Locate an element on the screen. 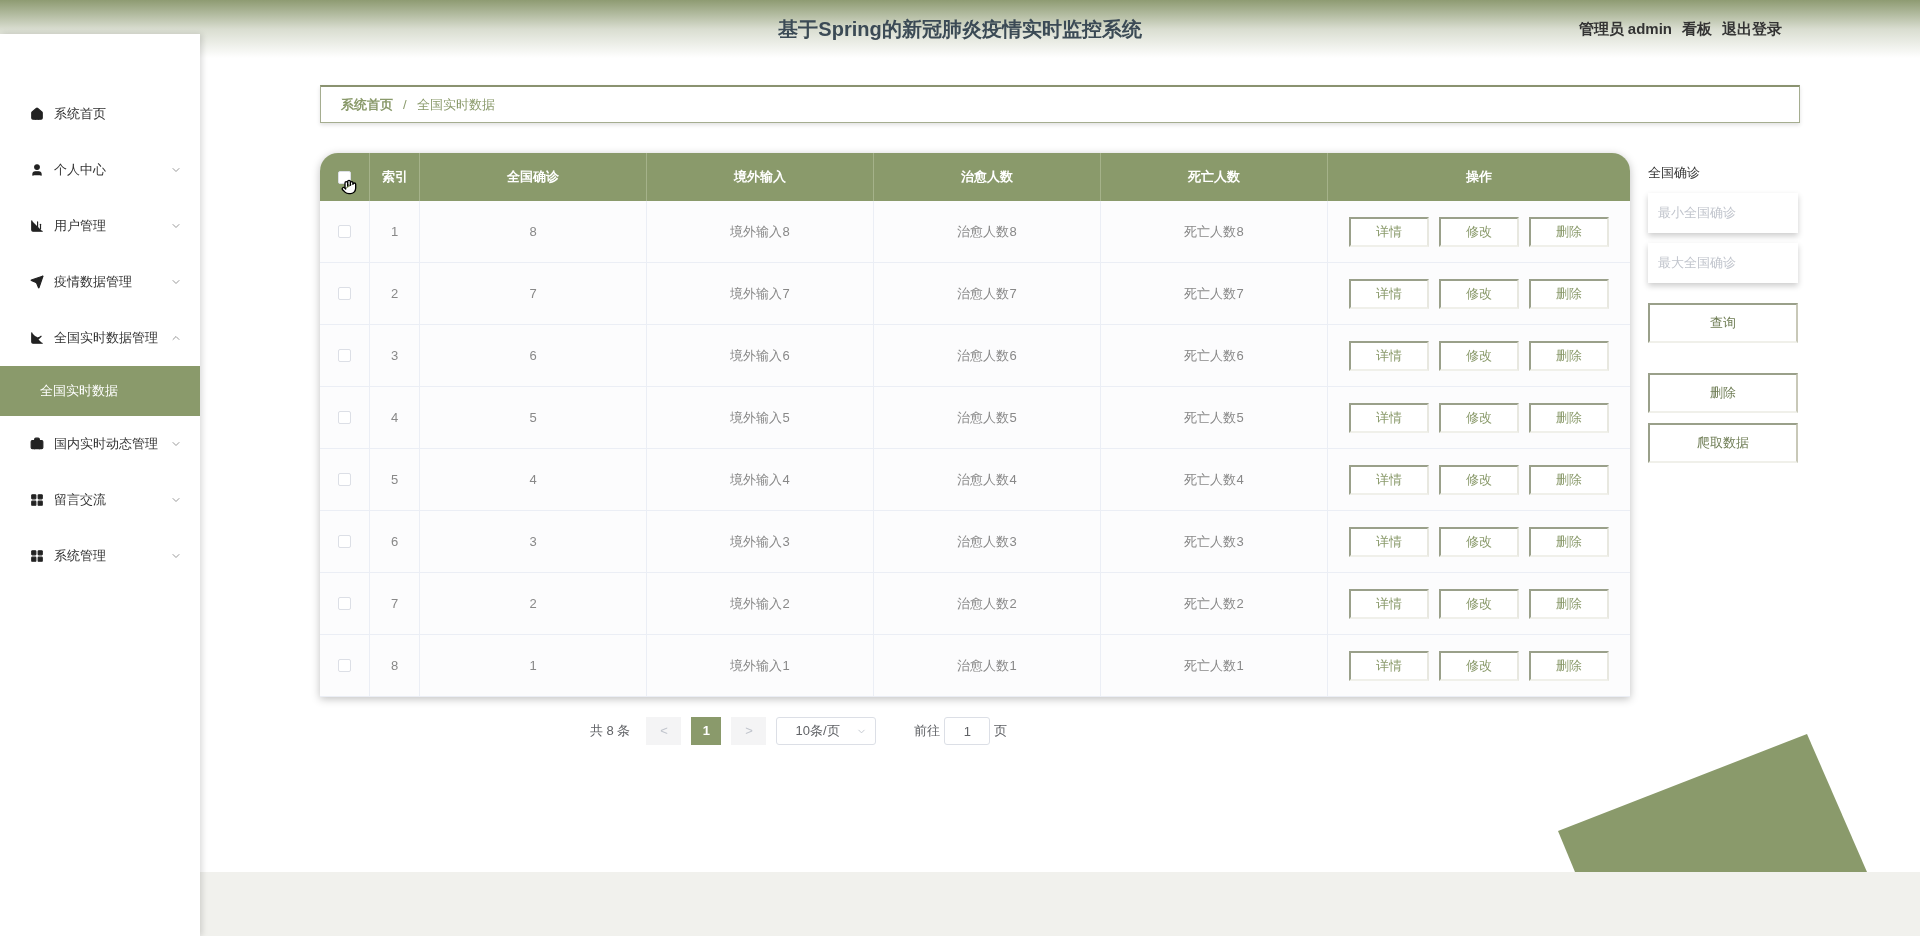 This screenshot has width=1920, height=936. table-cell-text: 死亡人数8 is located at coordinates (1214, 231).